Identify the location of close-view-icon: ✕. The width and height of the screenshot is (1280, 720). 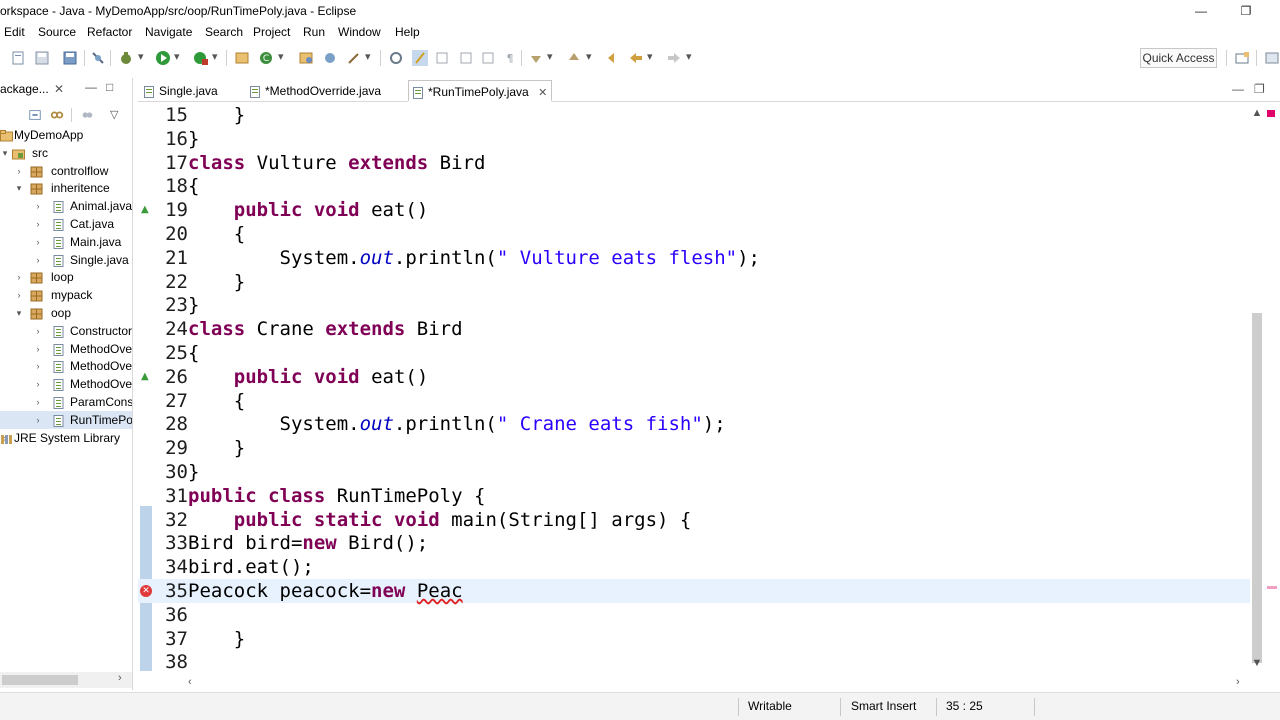
(59, 89).